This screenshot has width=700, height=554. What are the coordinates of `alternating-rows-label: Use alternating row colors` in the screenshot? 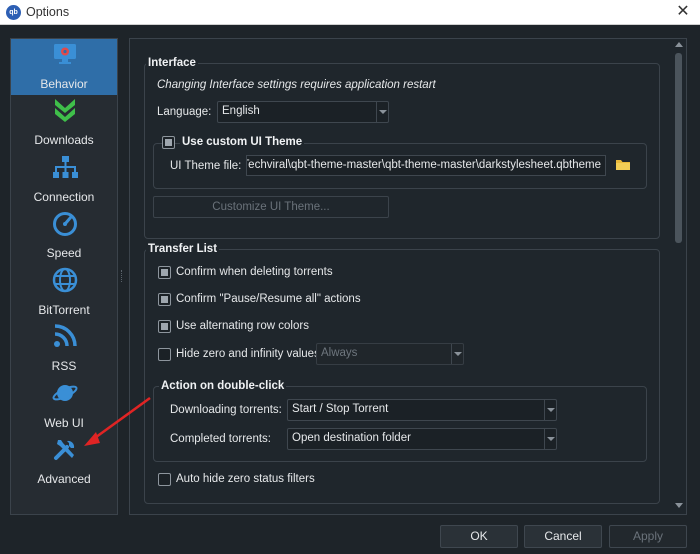 It's located at (242, 326).